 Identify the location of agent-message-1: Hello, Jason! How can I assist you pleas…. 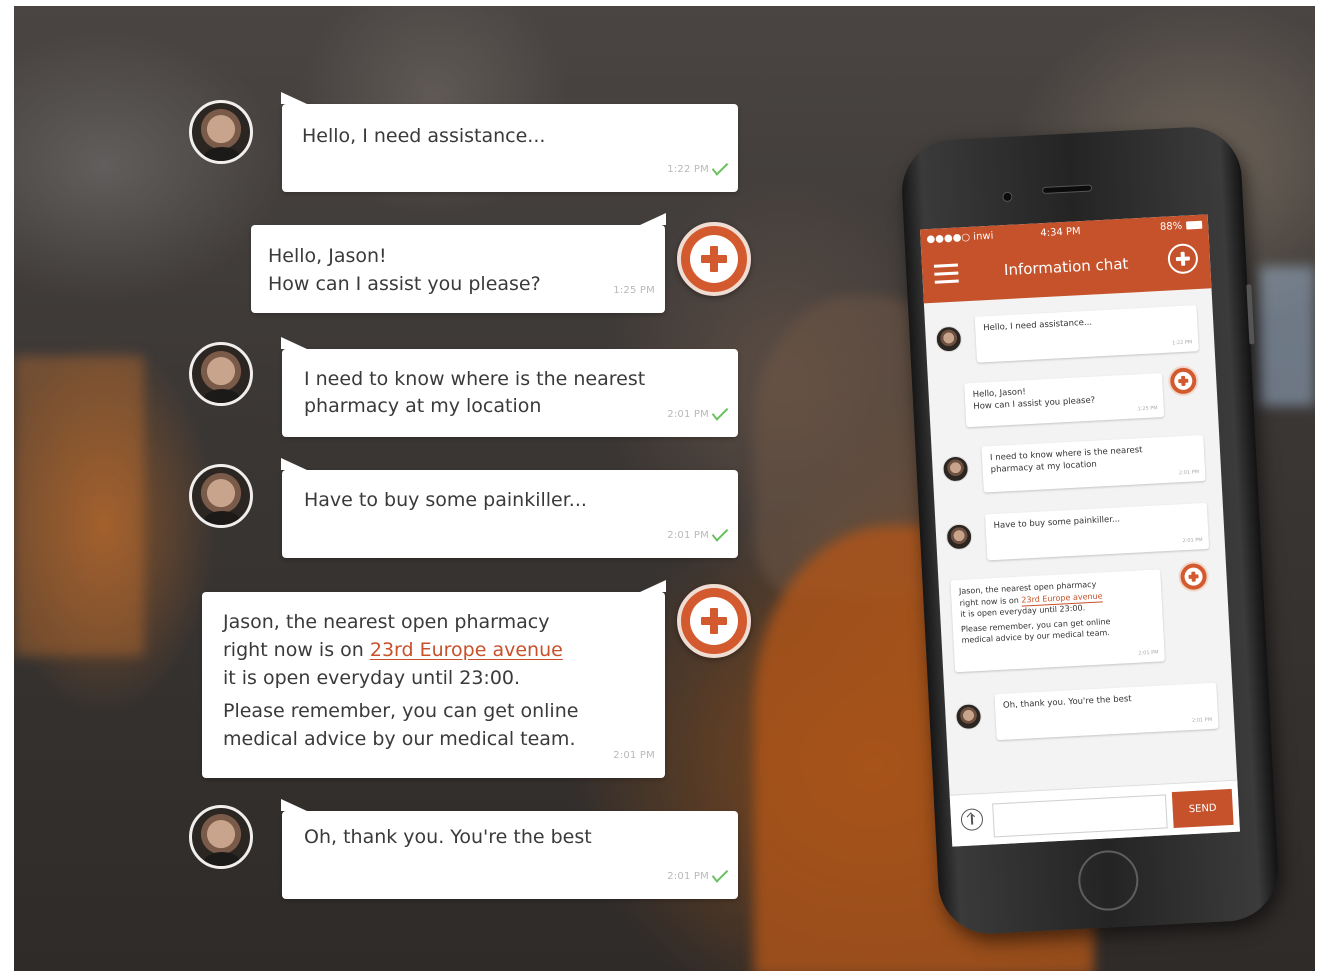
(458, 263).